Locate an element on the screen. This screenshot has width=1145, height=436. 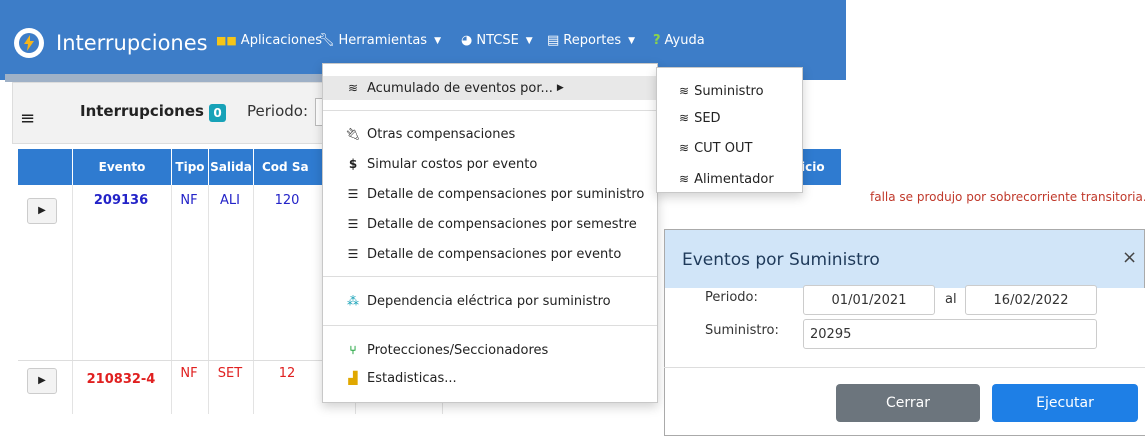
submenu-item-label: Alimentador is located at coordinates (734, 179).